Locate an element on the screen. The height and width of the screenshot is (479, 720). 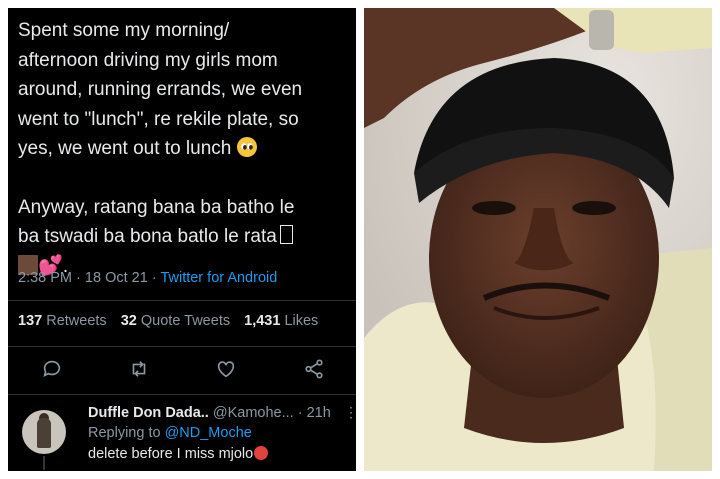
reply-age: 21h is located at coordinates (318, 413).